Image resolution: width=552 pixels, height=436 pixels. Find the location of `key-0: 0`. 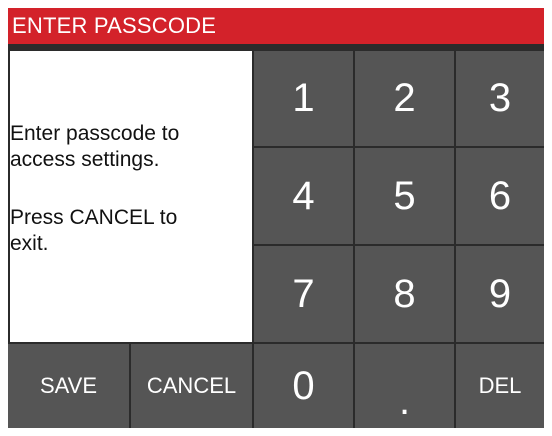

key-0: 0 is located at coordinates (303, 386).